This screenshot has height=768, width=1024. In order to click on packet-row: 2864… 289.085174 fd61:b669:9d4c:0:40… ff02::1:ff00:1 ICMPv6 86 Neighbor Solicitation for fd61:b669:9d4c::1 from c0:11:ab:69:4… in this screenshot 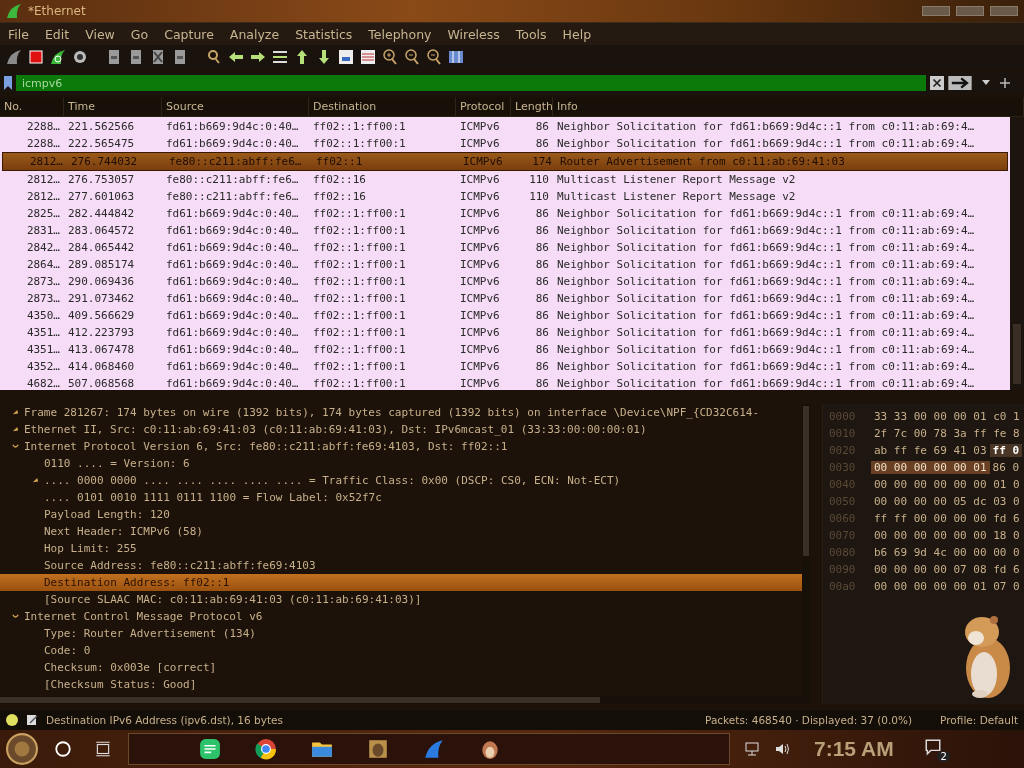, I will do `click(505, 264)`.